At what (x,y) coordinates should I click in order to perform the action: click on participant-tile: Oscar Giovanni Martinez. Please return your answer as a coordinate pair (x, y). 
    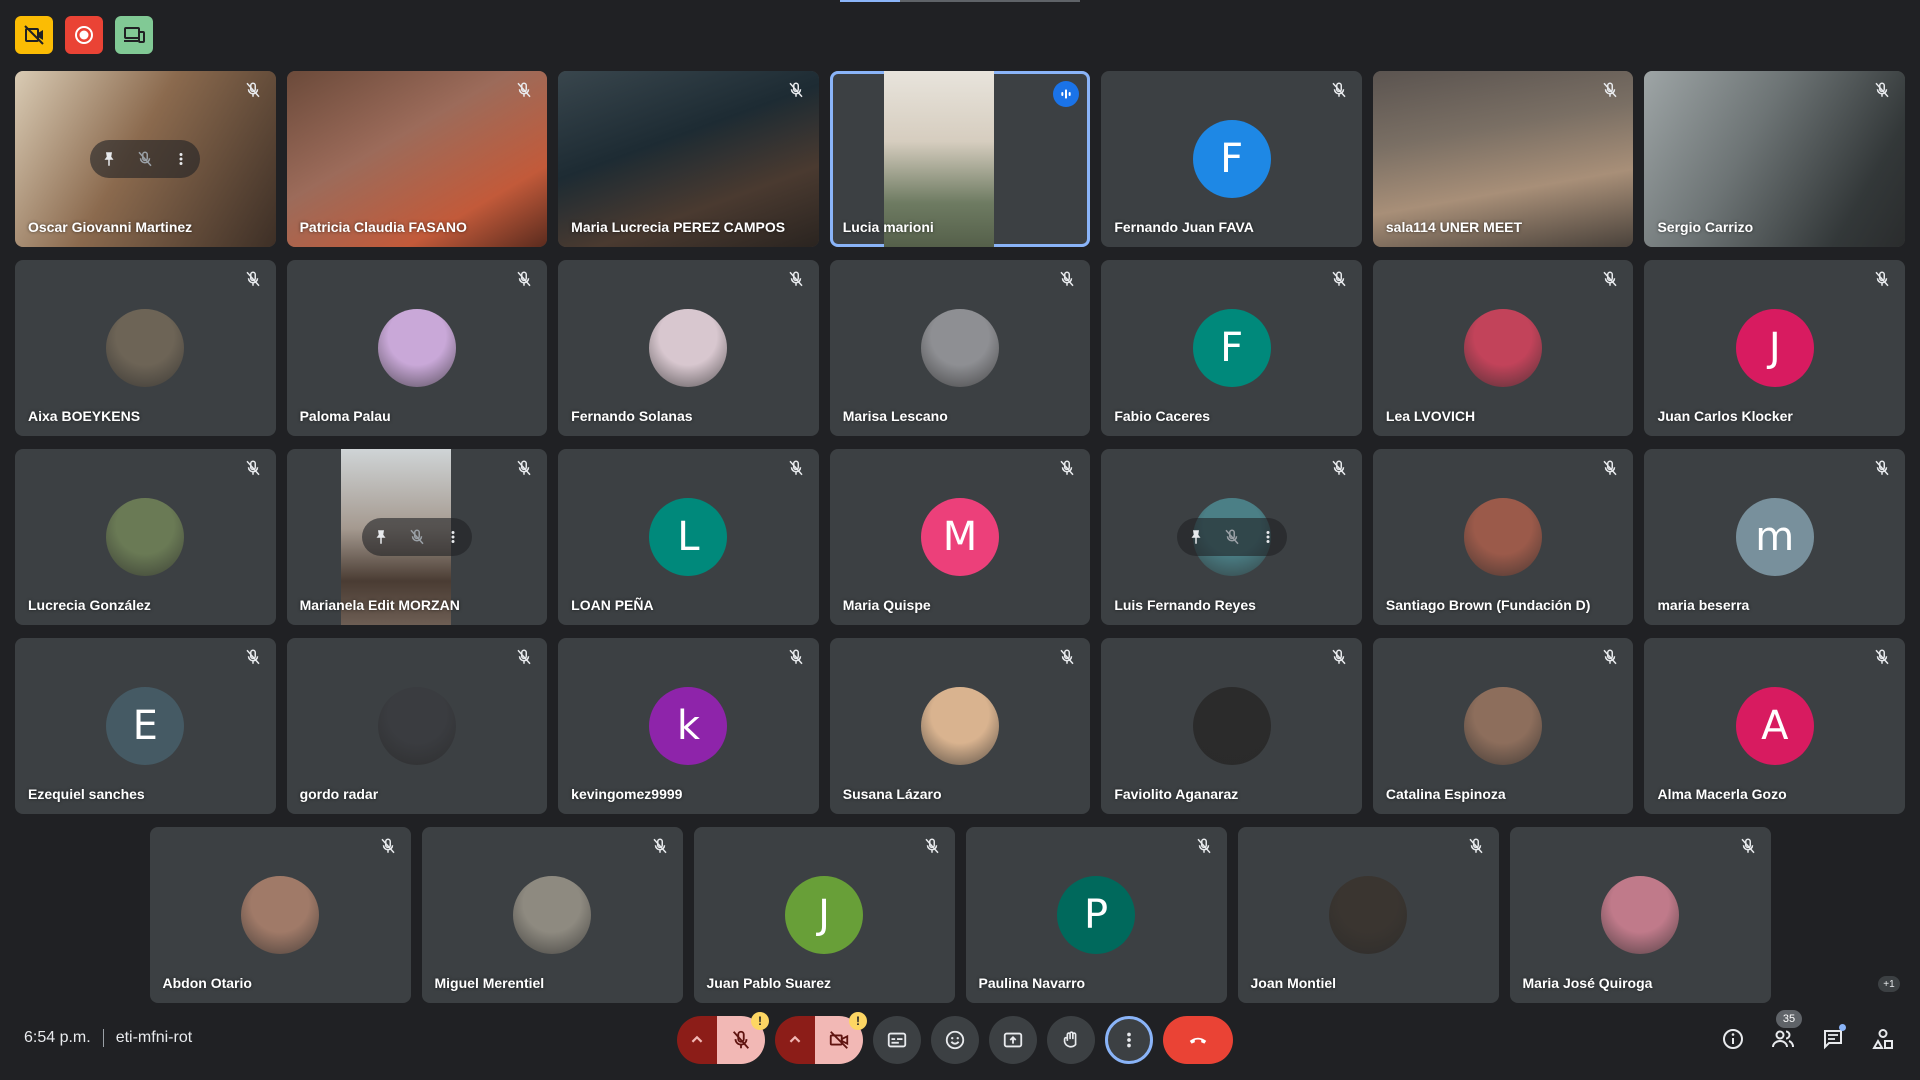
    Looking at the image, I should click on (145, 159).